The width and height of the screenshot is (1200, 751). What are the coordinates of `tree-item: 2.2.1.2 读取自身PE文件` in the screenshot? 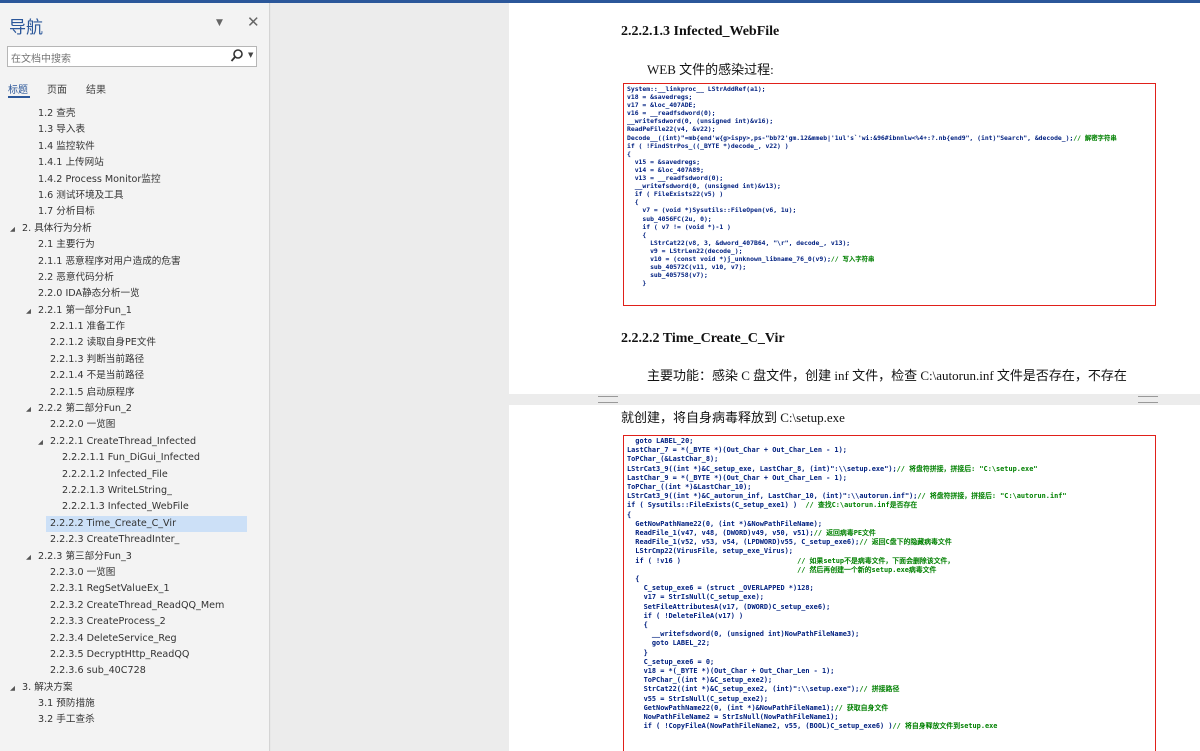 It's located at (134, 343).